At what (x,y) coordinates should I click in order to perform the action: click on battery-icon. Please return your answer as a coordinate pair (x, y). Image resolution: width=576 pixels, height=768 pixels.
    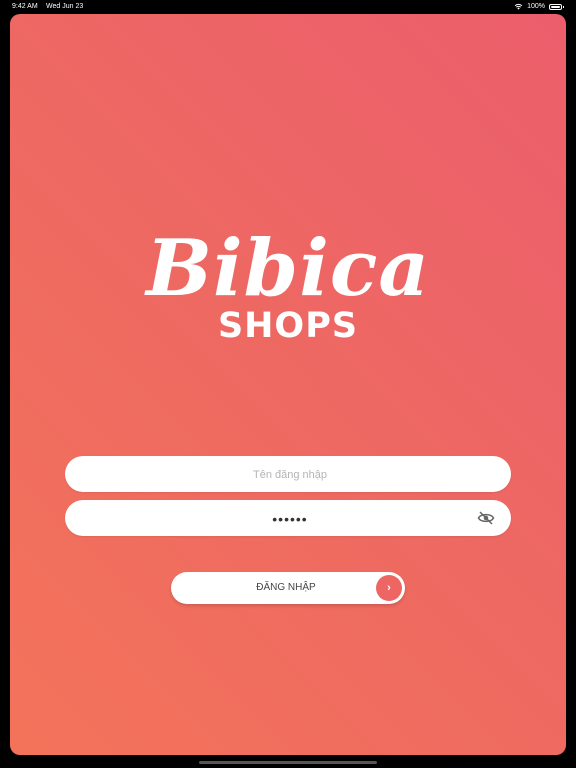
    Looking at the image, I should click on (556, 6).